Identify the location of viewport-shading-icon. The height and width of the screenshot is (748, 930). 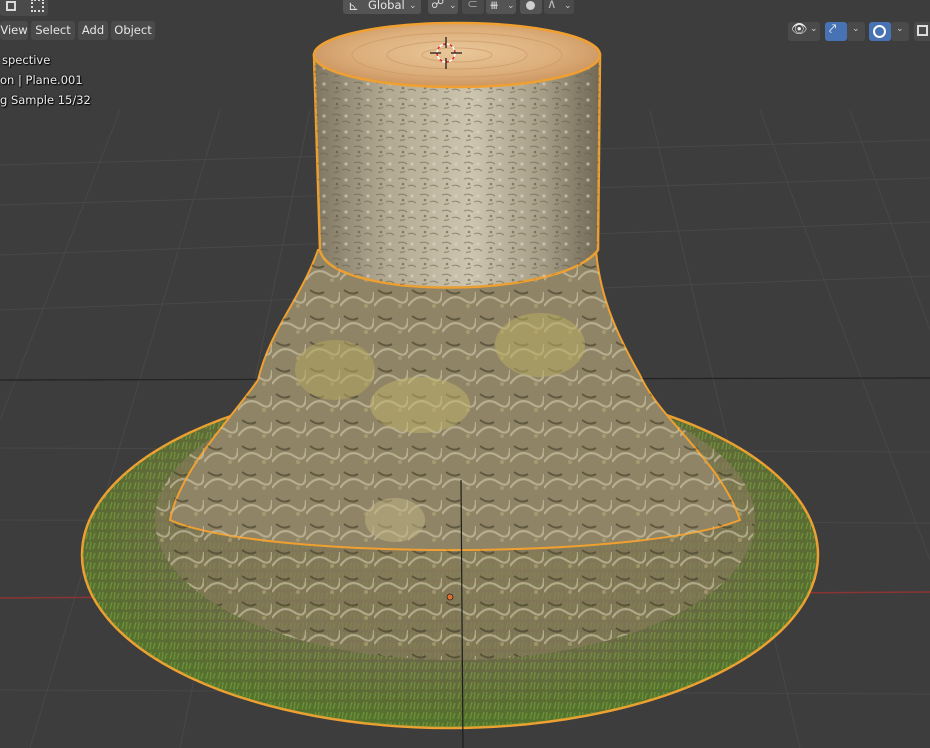
(922, 30).